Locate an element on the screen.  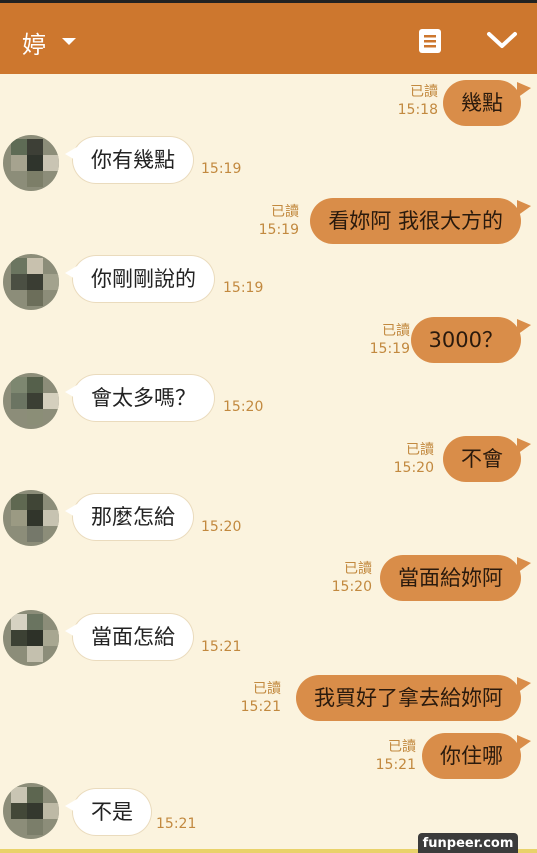
message-bubble: 看妳阿 我很大方的 is located at coordinates (420, 221).